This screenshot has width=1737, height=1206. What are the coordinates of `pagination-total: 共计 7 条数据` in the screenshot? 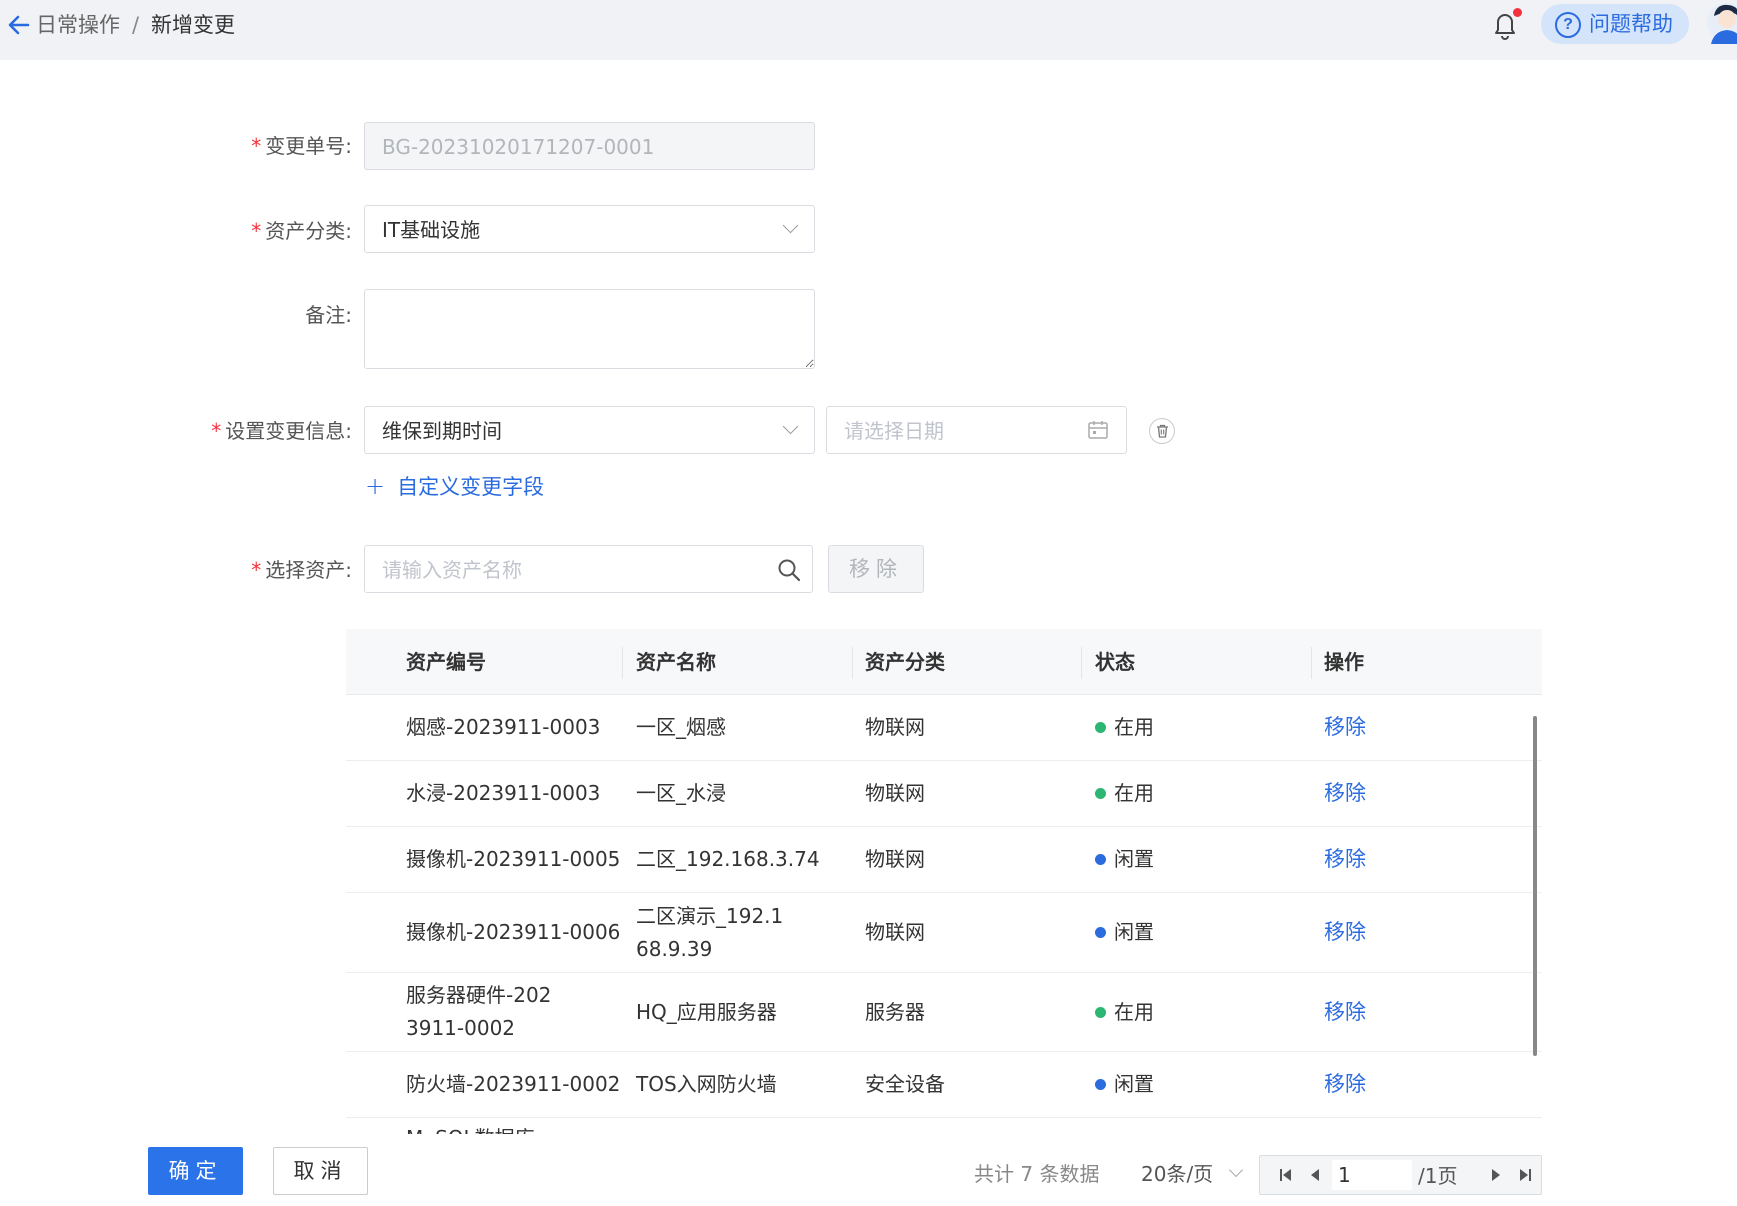 It's located at (1037, 1174).